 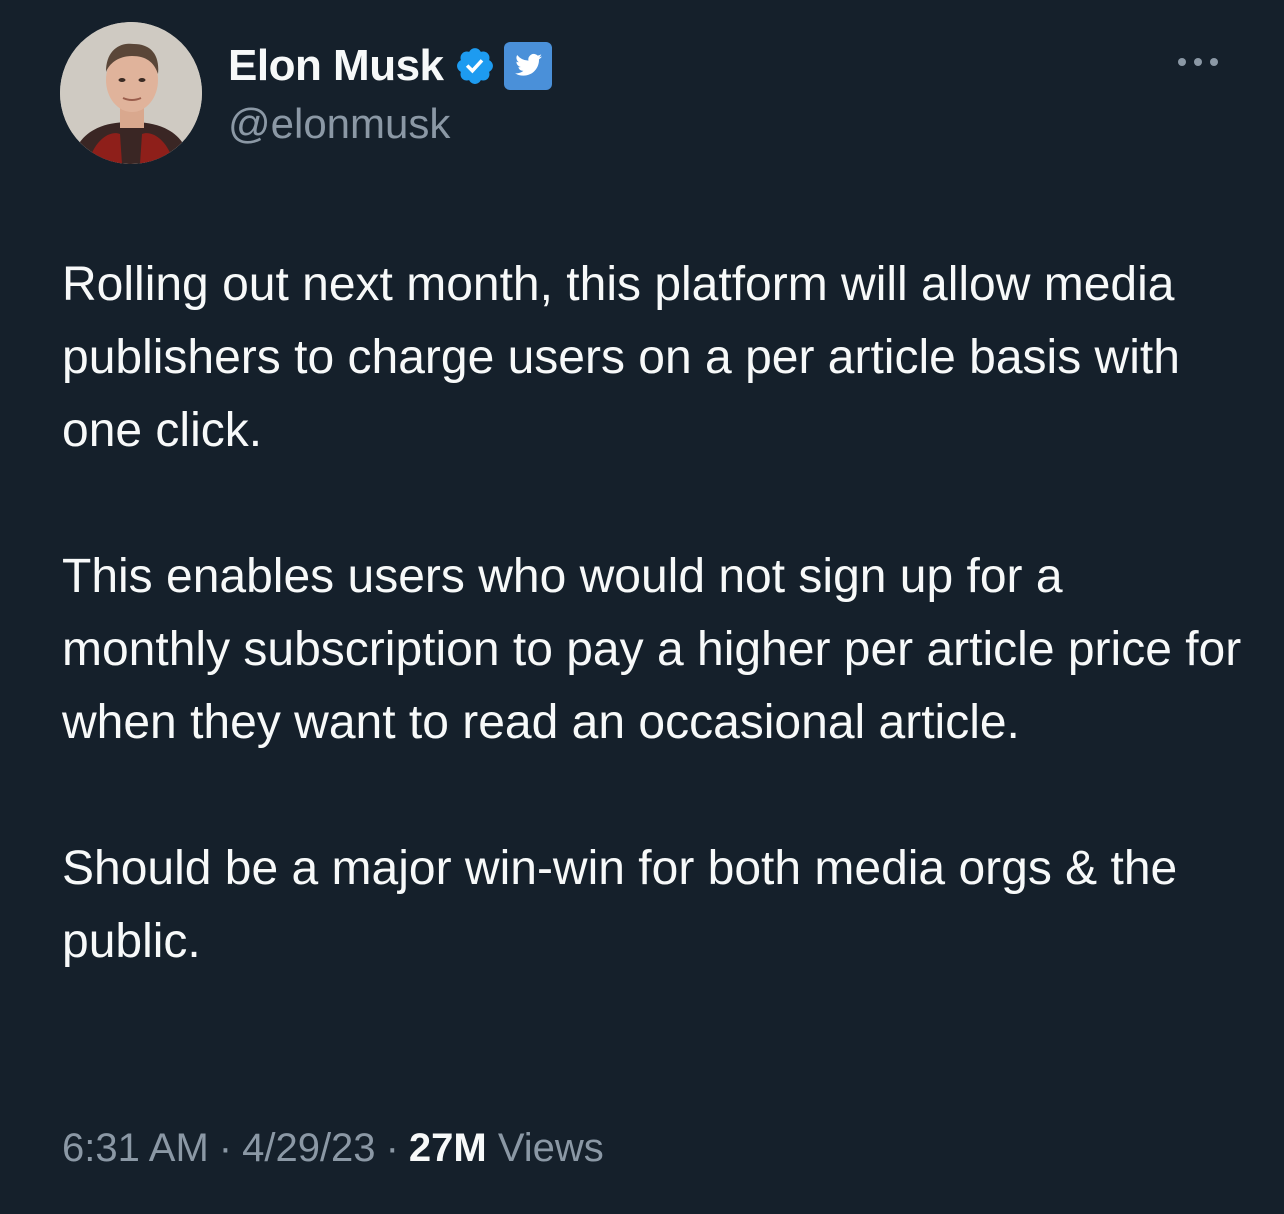 I want to click on name-row: Elon Musk, so click(x=391, y=66).